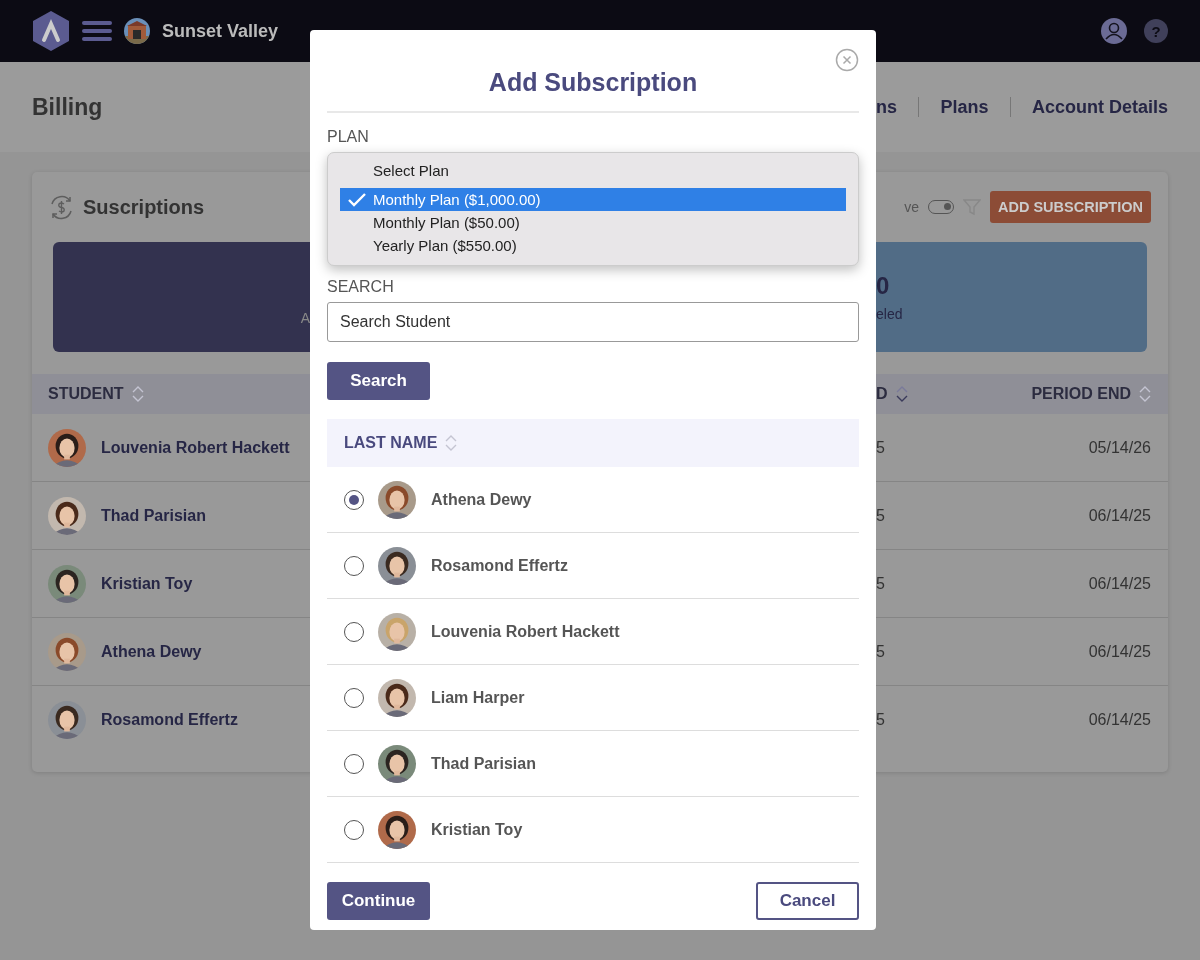  What do you see at coordinates (593, 90) in the screenshot?
I see `dialog-title: Add Subscription` at bounding box center [593, 90].